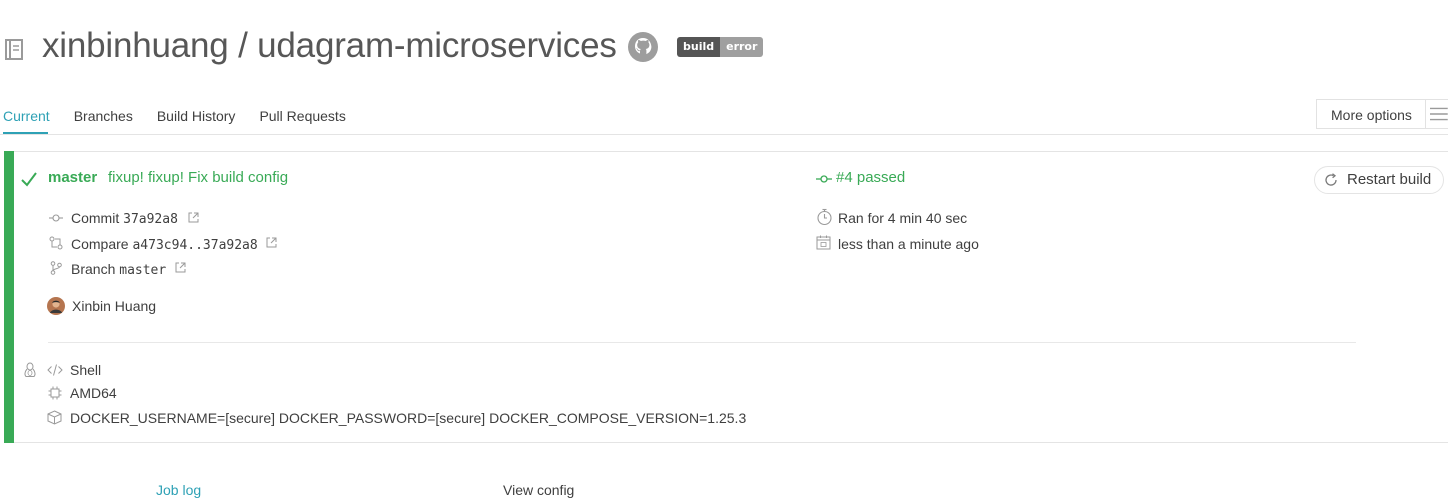  I want to click on compare-icon, so click(56, 243).